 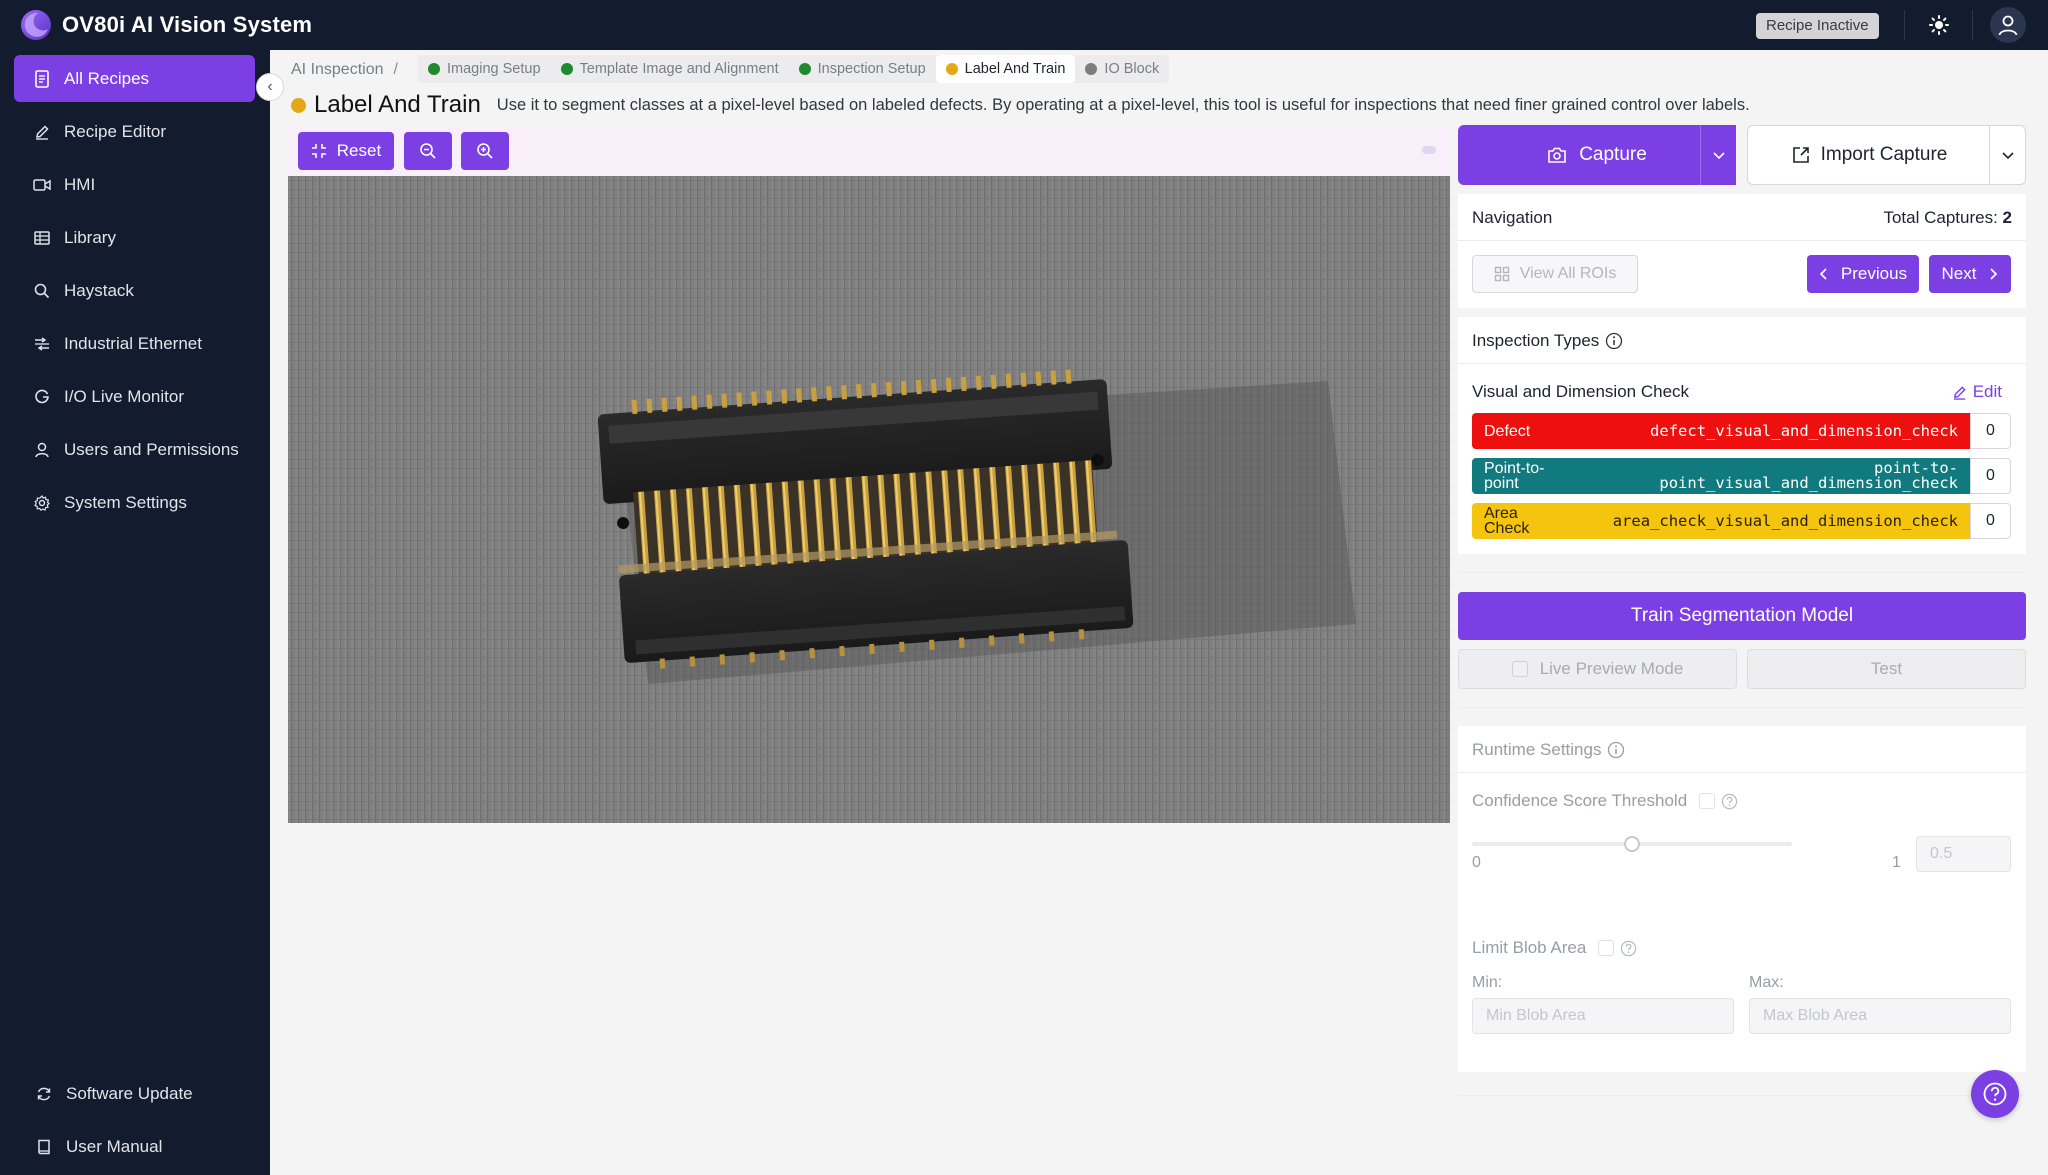 I want to click on previous-button: Previous, so click(x=1863, y=274).